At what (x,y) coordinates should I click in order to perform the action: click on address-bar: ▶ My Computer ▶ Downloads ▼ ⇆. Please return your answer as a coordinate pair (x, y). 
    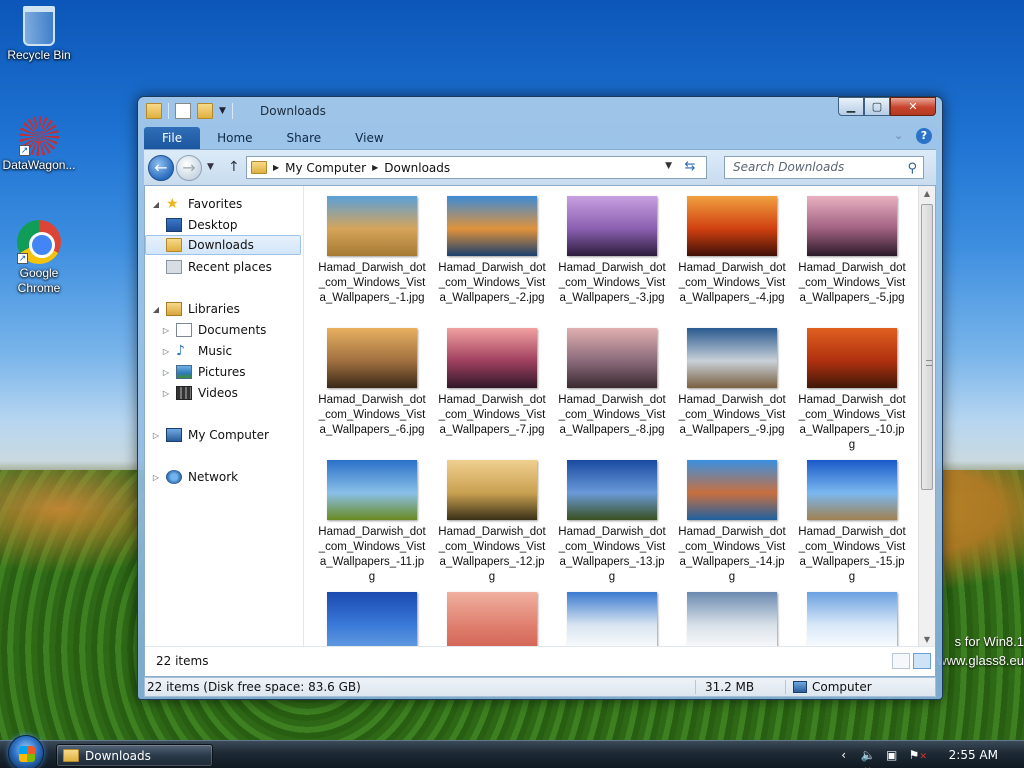
    Looking at the image, I should click on (476, 167).